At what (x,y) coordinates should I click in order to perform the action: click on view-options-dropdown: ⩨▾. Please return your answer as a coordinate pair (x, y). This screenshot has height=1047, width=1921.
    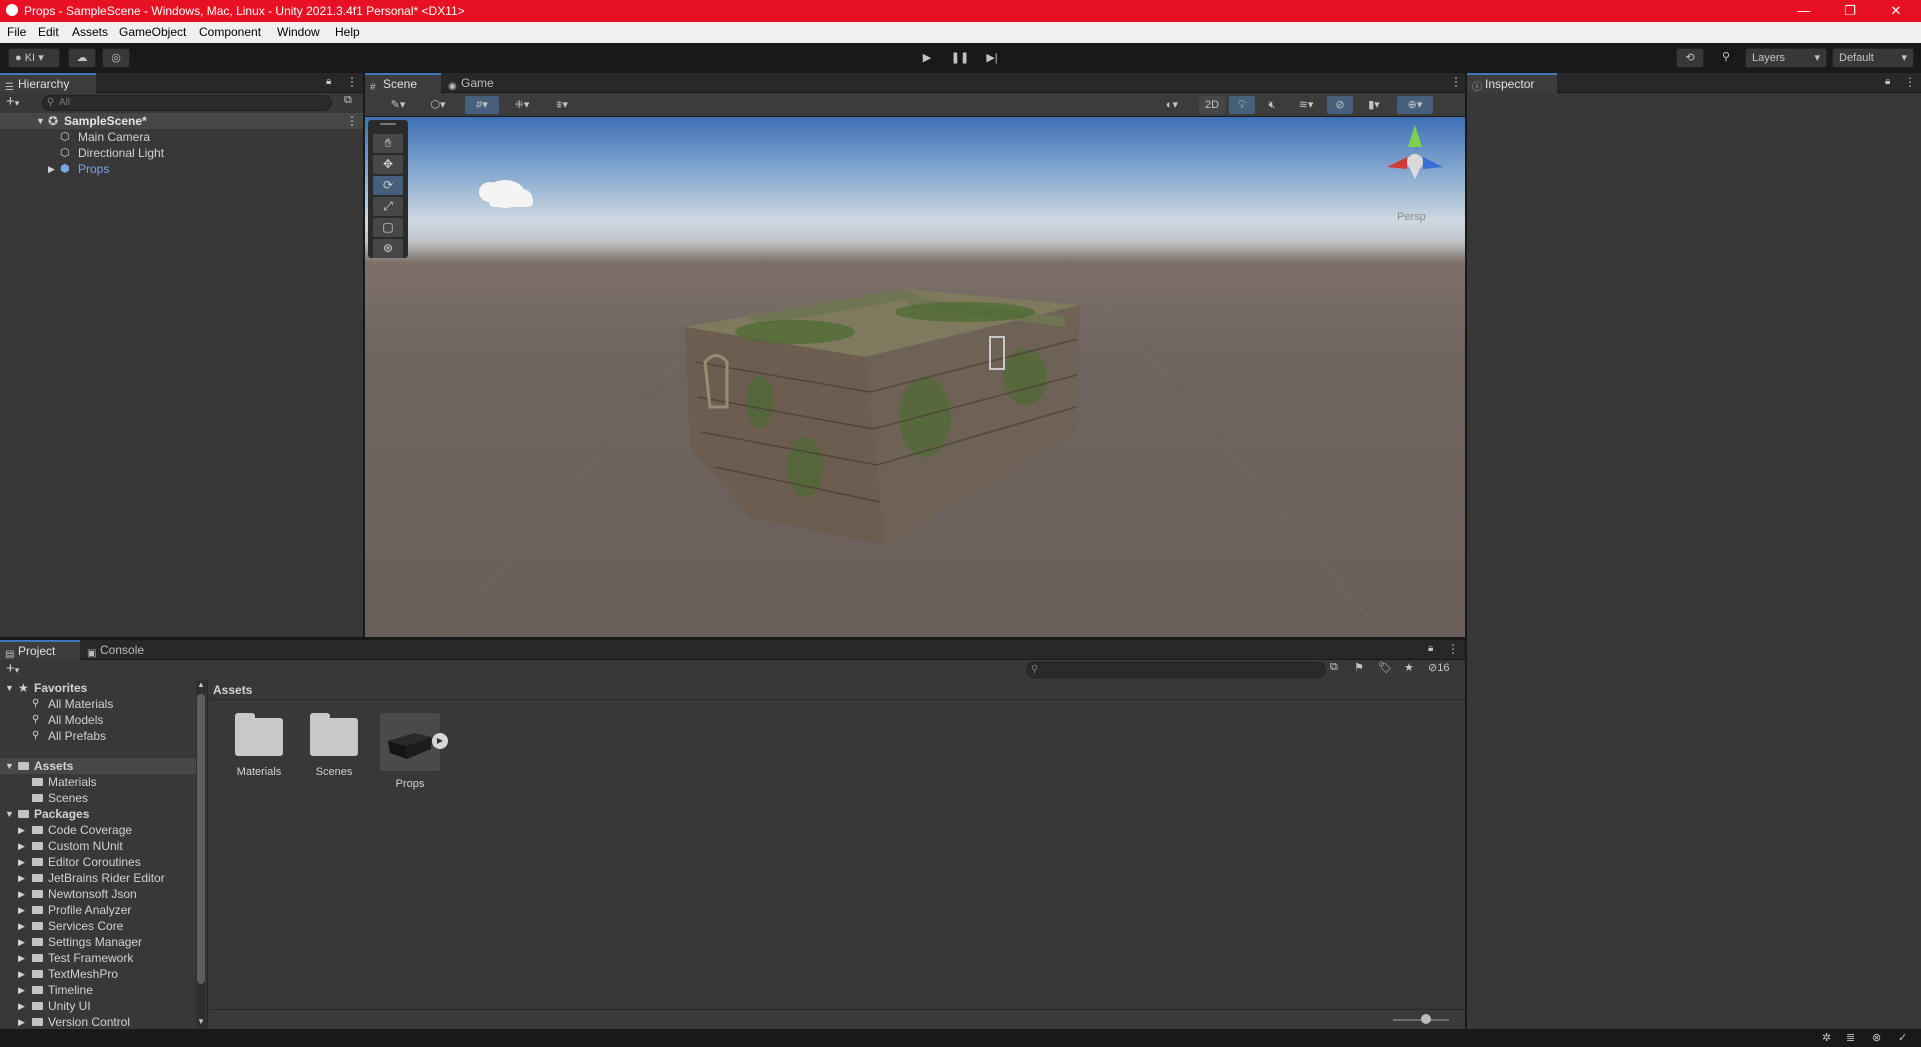
    Looking at the image, I should click on (562, 105).